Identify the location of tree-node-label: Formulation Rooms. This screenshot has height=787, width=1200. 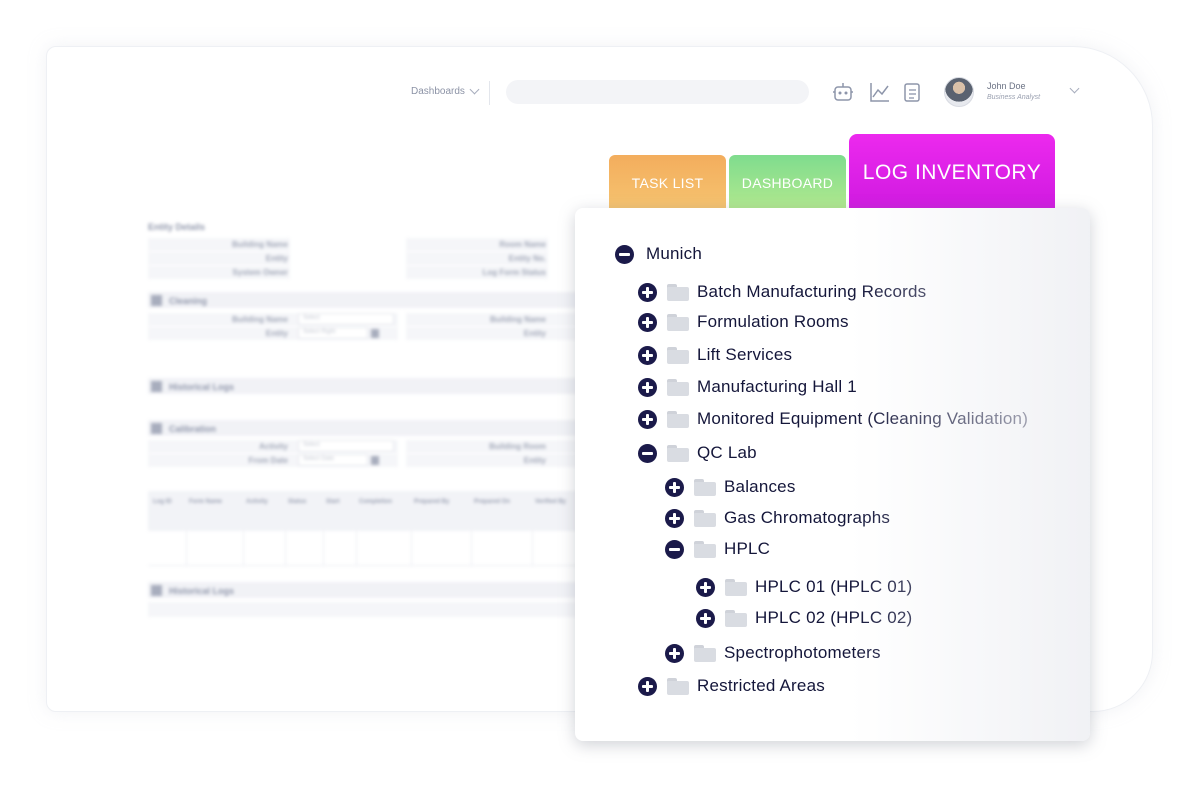
(773, 321).